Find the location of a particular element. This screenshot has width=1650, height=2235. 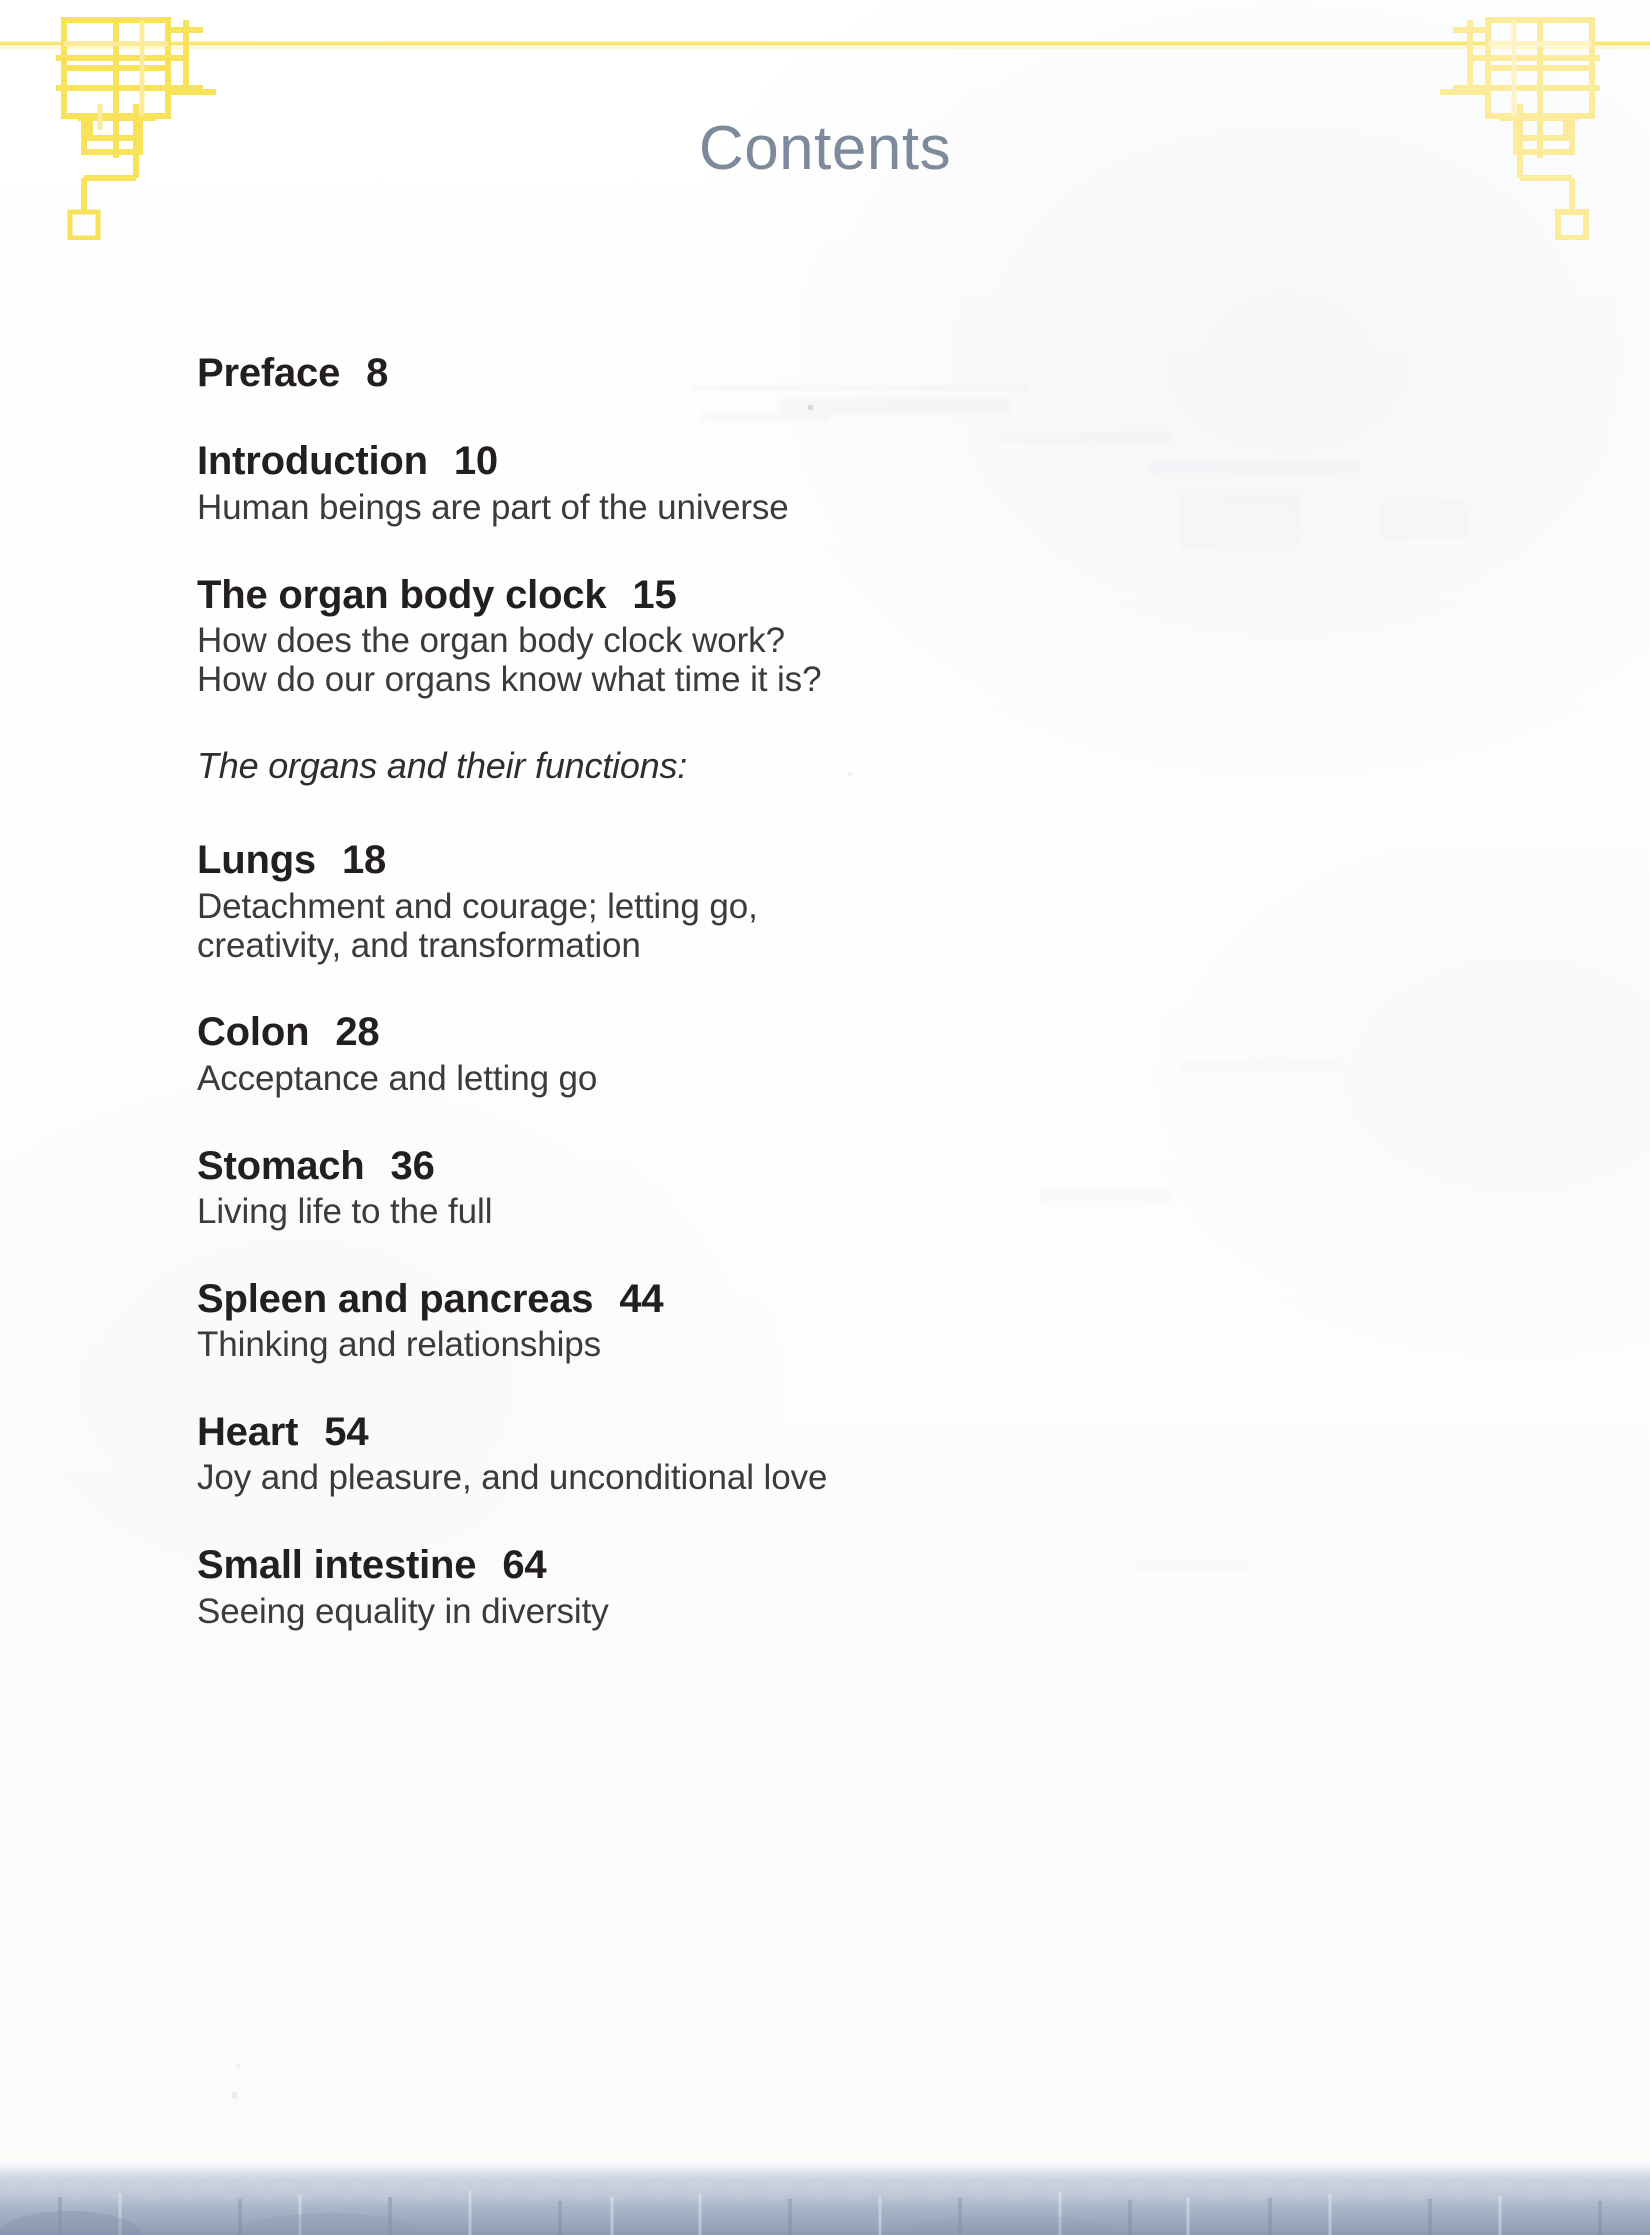

top-yellow-rule is located at coordinates (825, 43).